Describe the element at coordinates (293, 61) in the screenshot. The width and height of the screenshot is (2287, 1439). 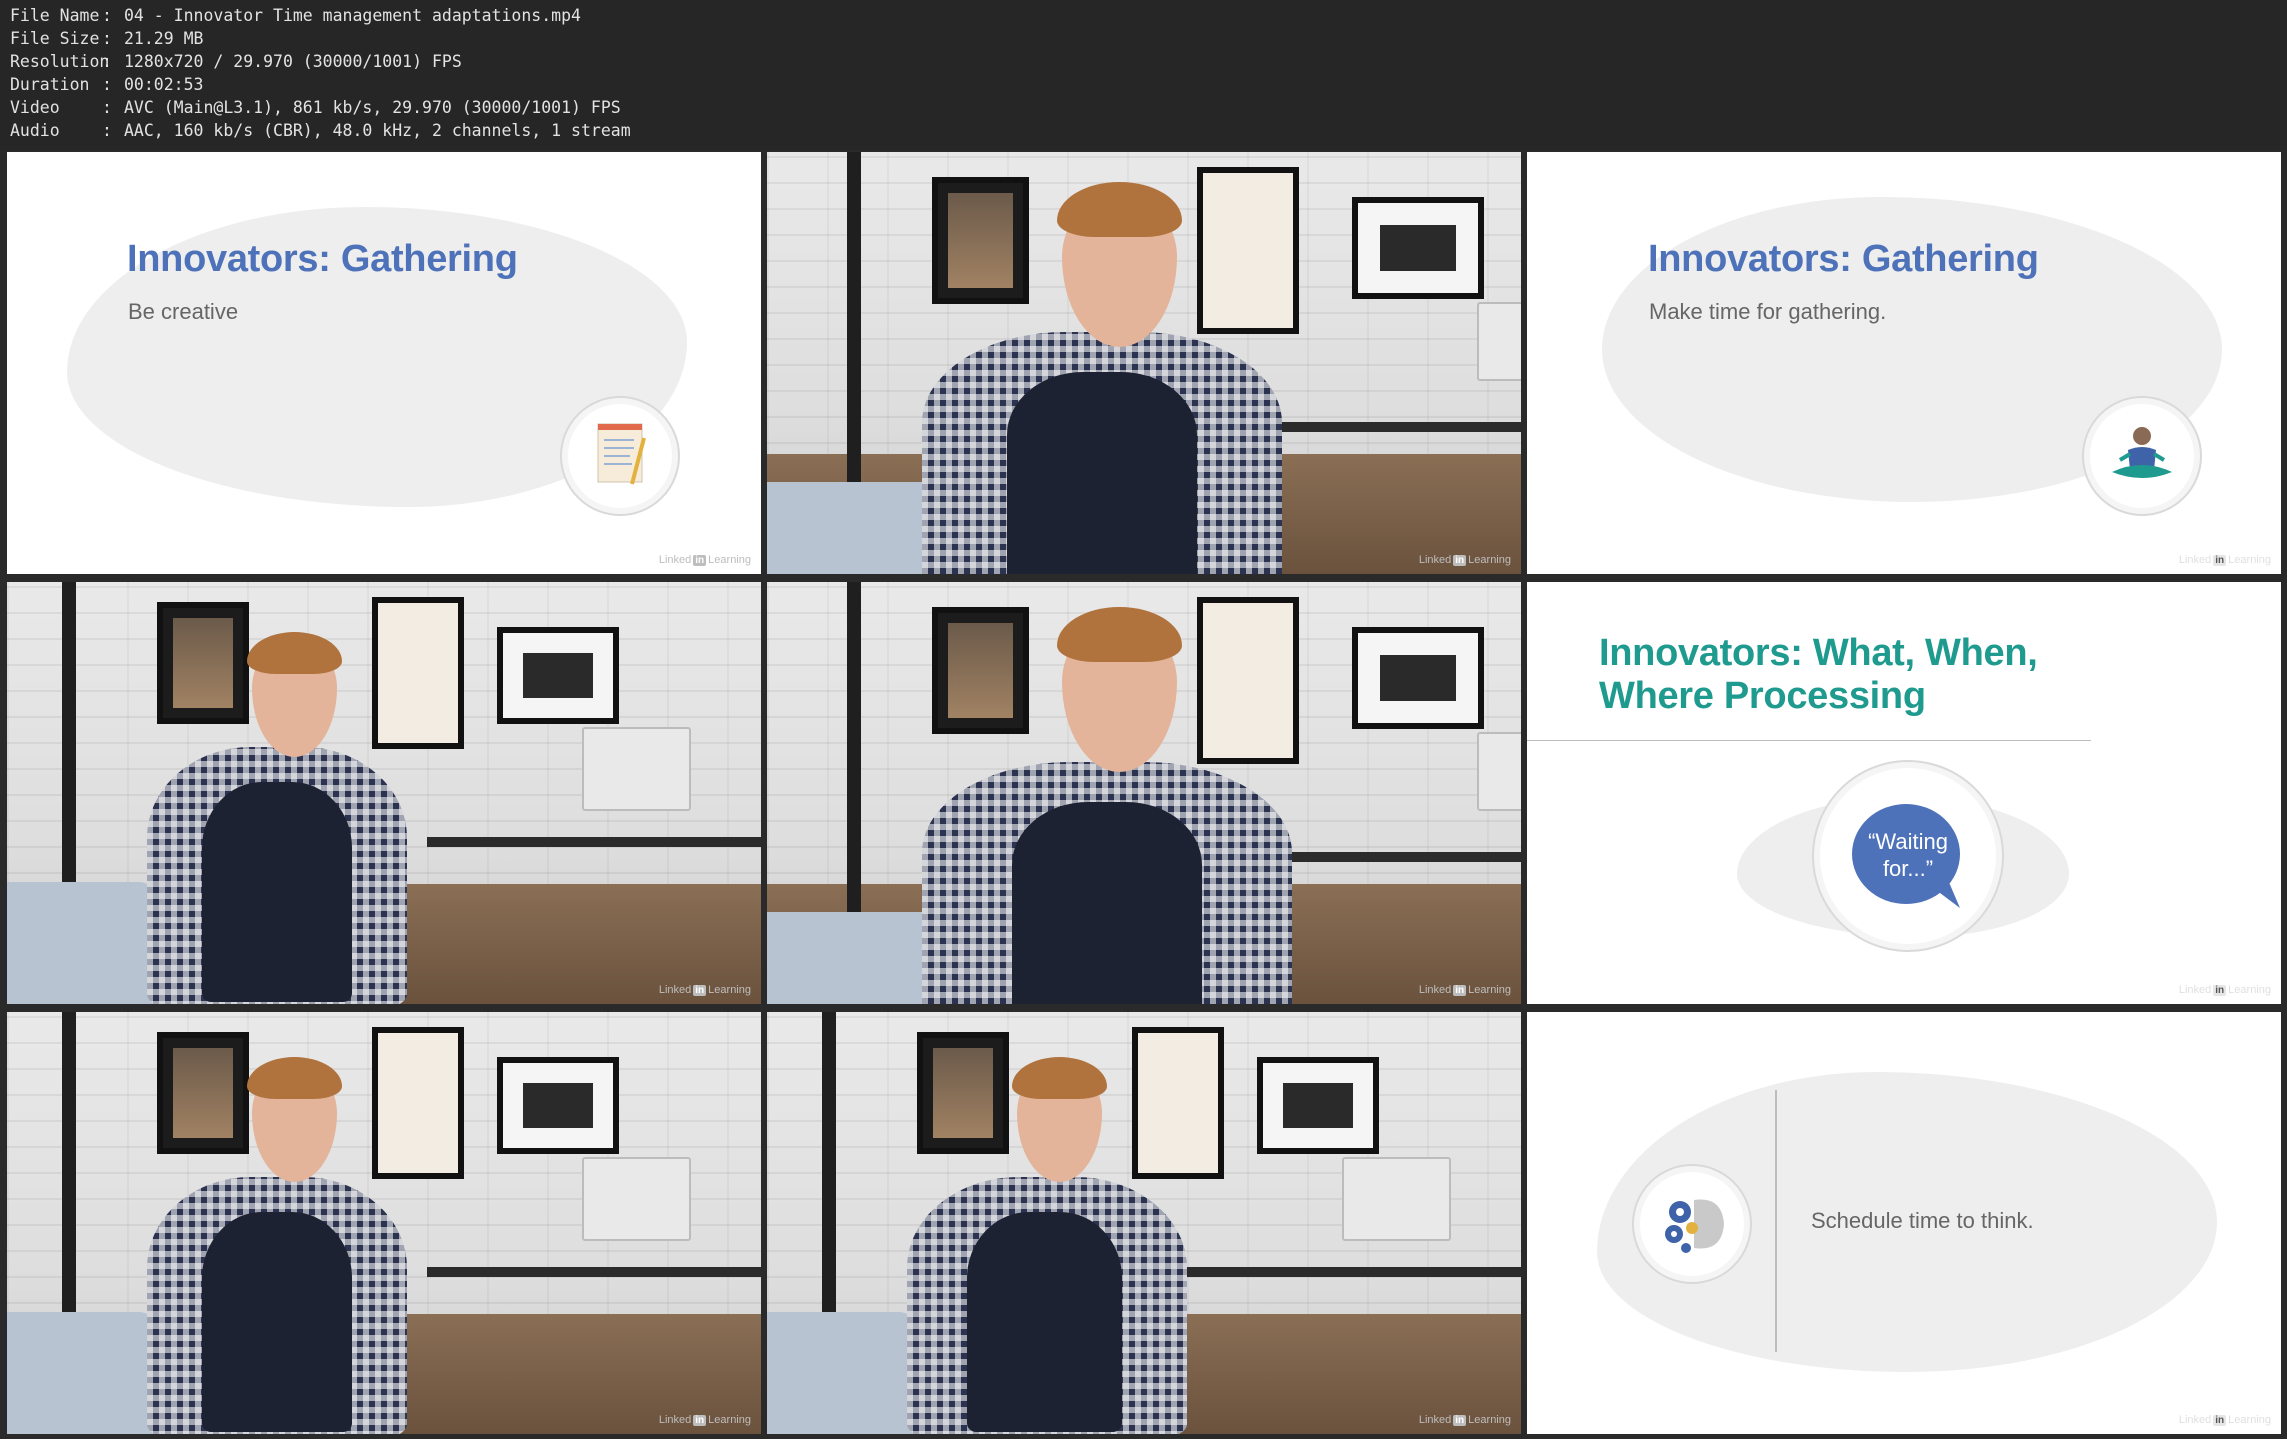
I see `info-value: 1280x720 / 29.970 (30000/1001) FPS` at that location.